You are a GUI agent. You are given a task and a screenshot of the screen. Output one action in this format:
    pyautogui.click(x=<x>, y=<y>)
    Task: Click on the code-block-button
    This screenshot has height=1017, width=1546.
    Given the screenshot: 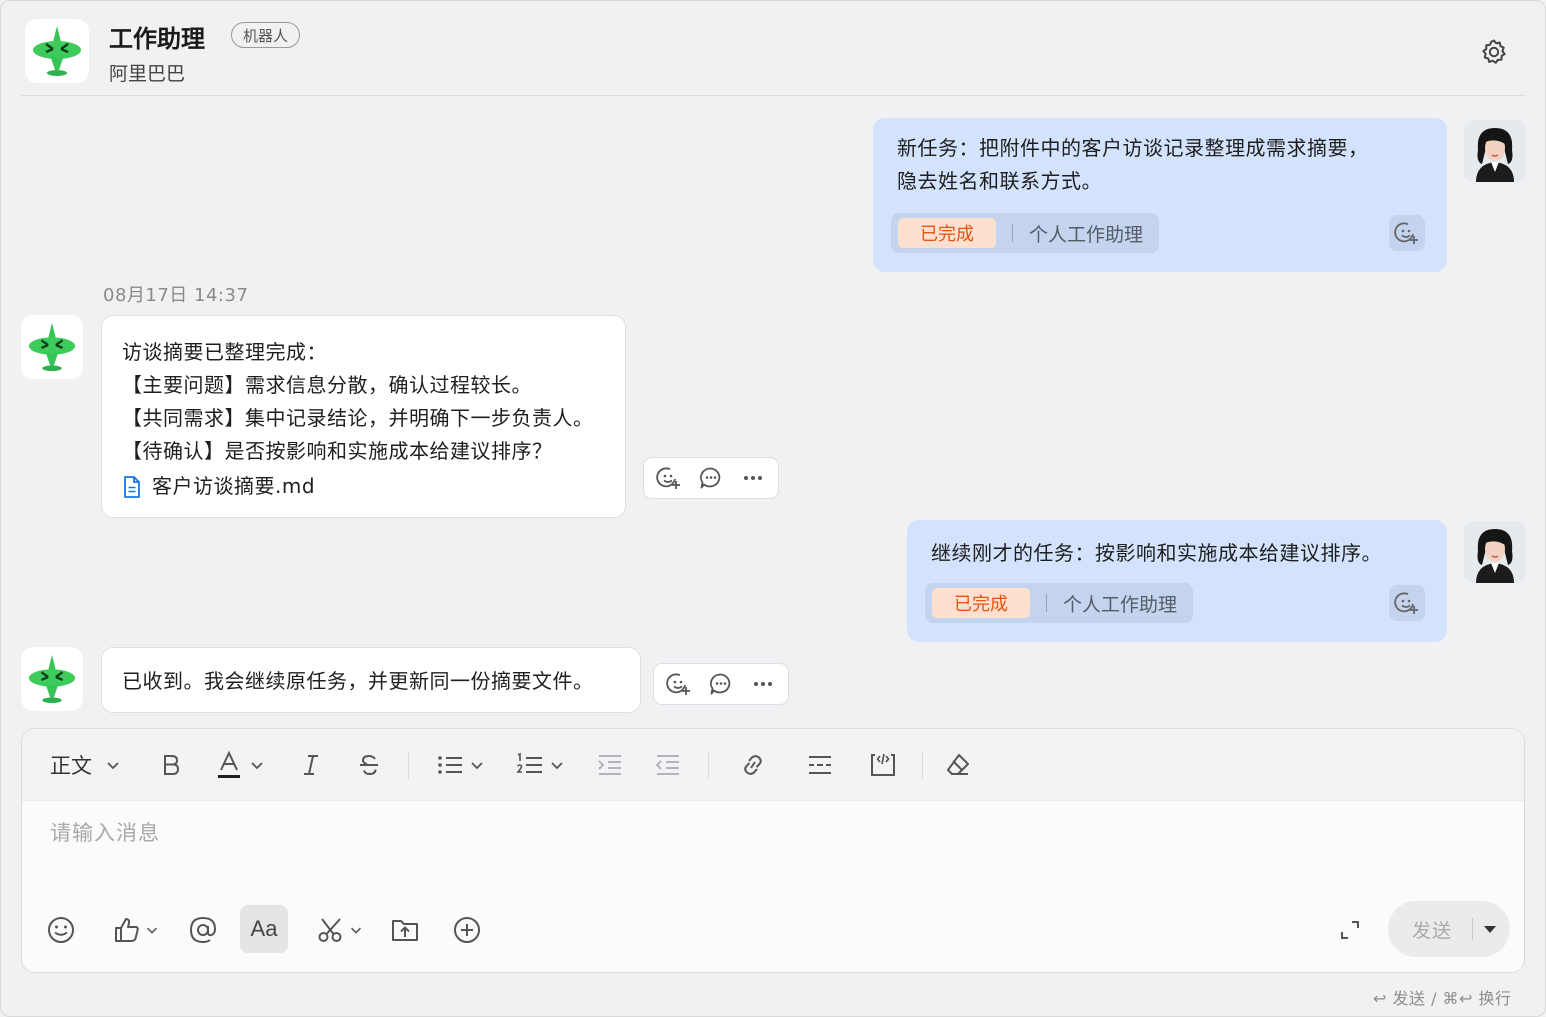 What is the action you would take?
    pyautogui.click(x=883, y=765)
    